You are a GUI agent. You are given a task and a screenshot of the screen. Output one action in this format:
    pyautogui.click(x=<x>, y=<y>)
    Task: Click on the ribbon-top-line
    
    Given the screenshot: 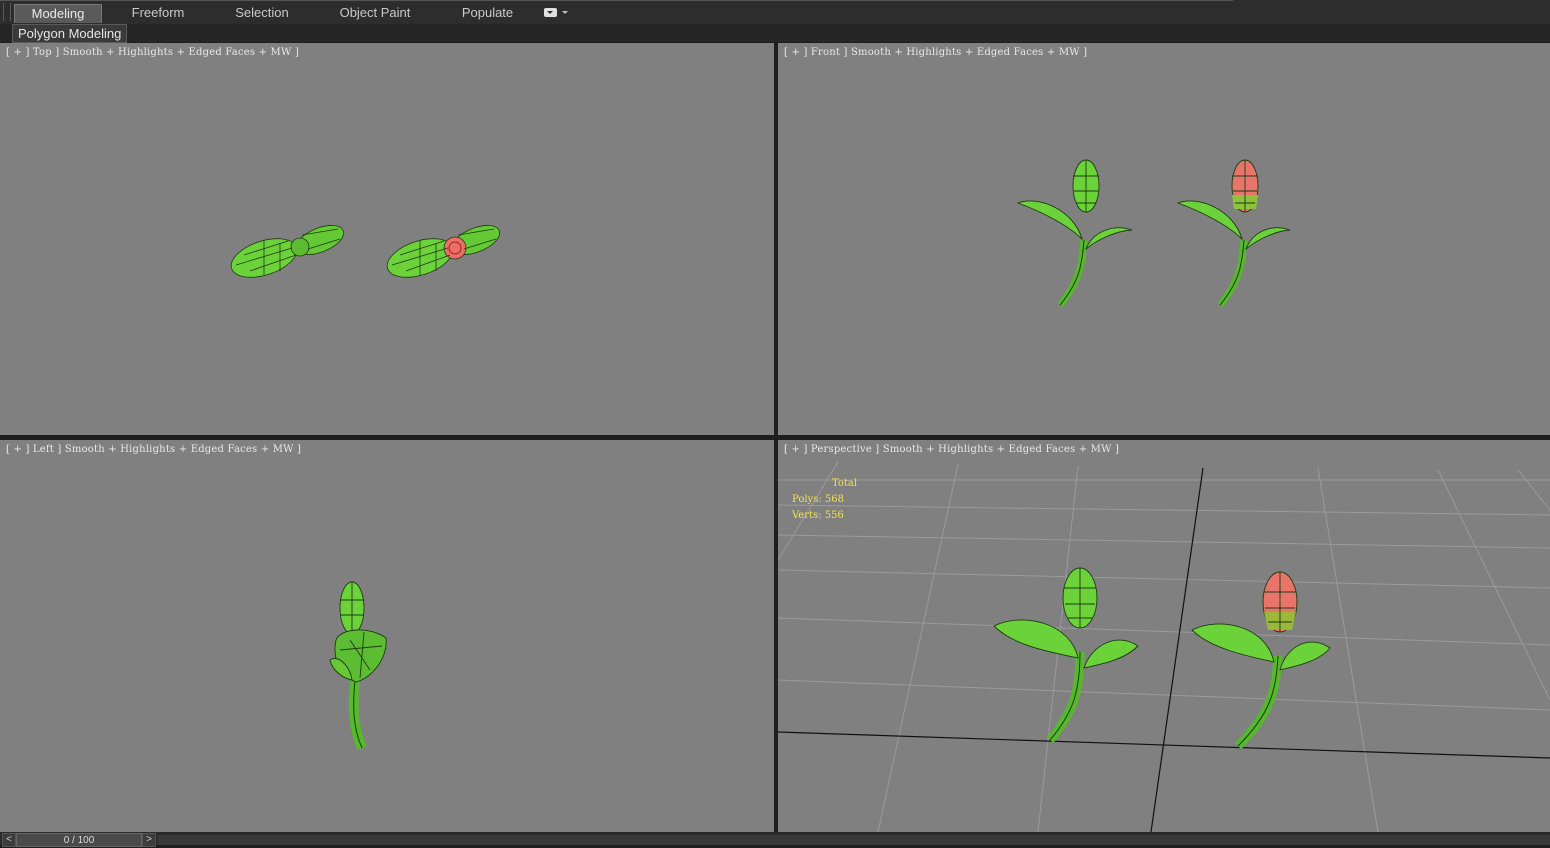 What is the action you would take?
    pyautogui.click(x=616, y=0)
    